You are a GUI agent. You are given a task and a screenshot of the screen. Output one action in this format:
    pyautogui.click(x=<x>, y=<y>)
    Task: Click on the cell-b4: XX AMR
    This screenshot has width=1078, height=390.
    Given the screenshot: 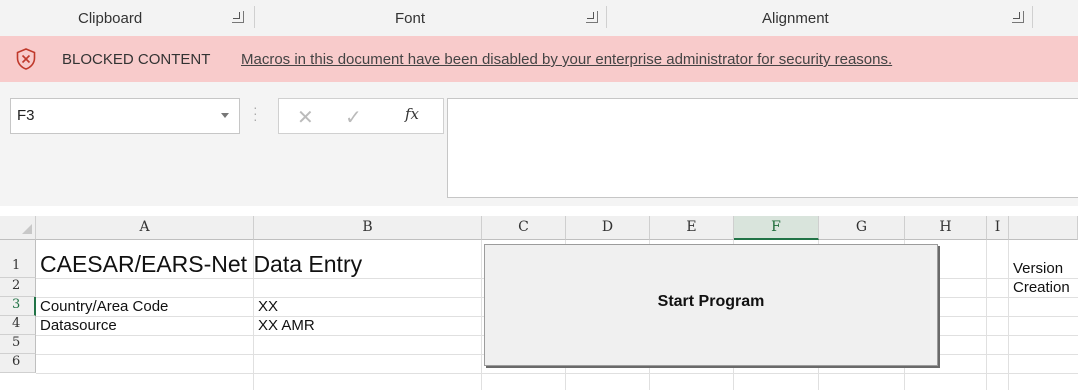 What is the action you would take?
    pyautogui.click(x=286, y=325)
    